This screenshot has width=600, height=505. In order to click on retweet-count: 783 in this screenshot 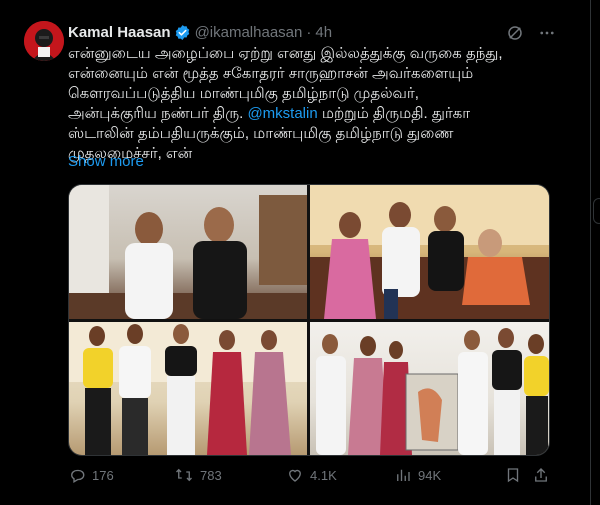, I will do `click(211, 475)`.